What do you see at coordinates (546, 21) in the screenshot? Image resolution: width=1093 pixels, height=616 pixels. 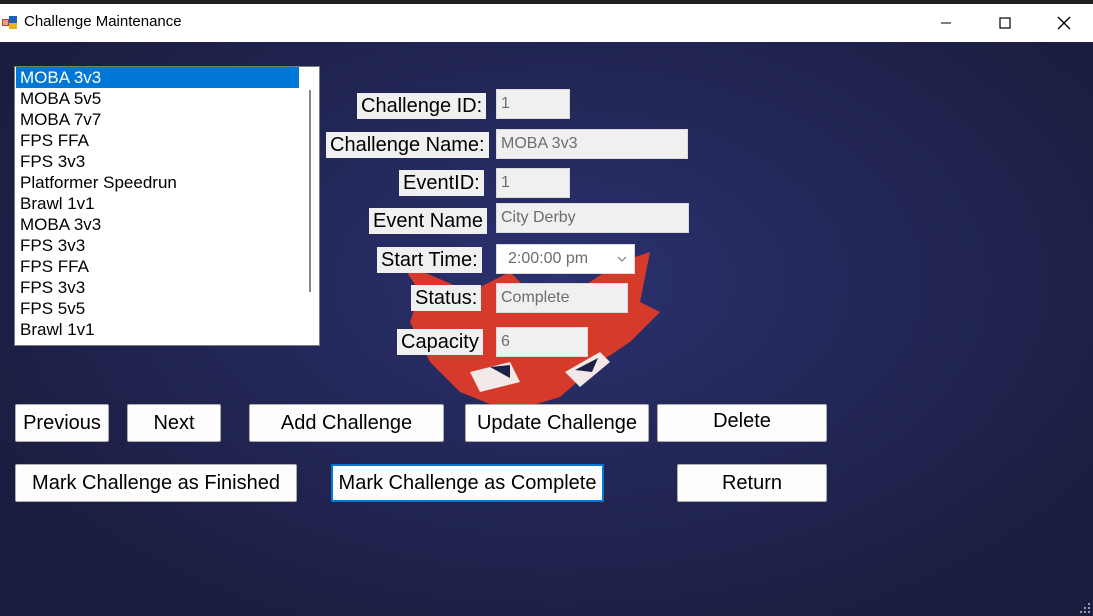 I see `title-bar: Challenge Maintenance` at bounding box center [546, 21].